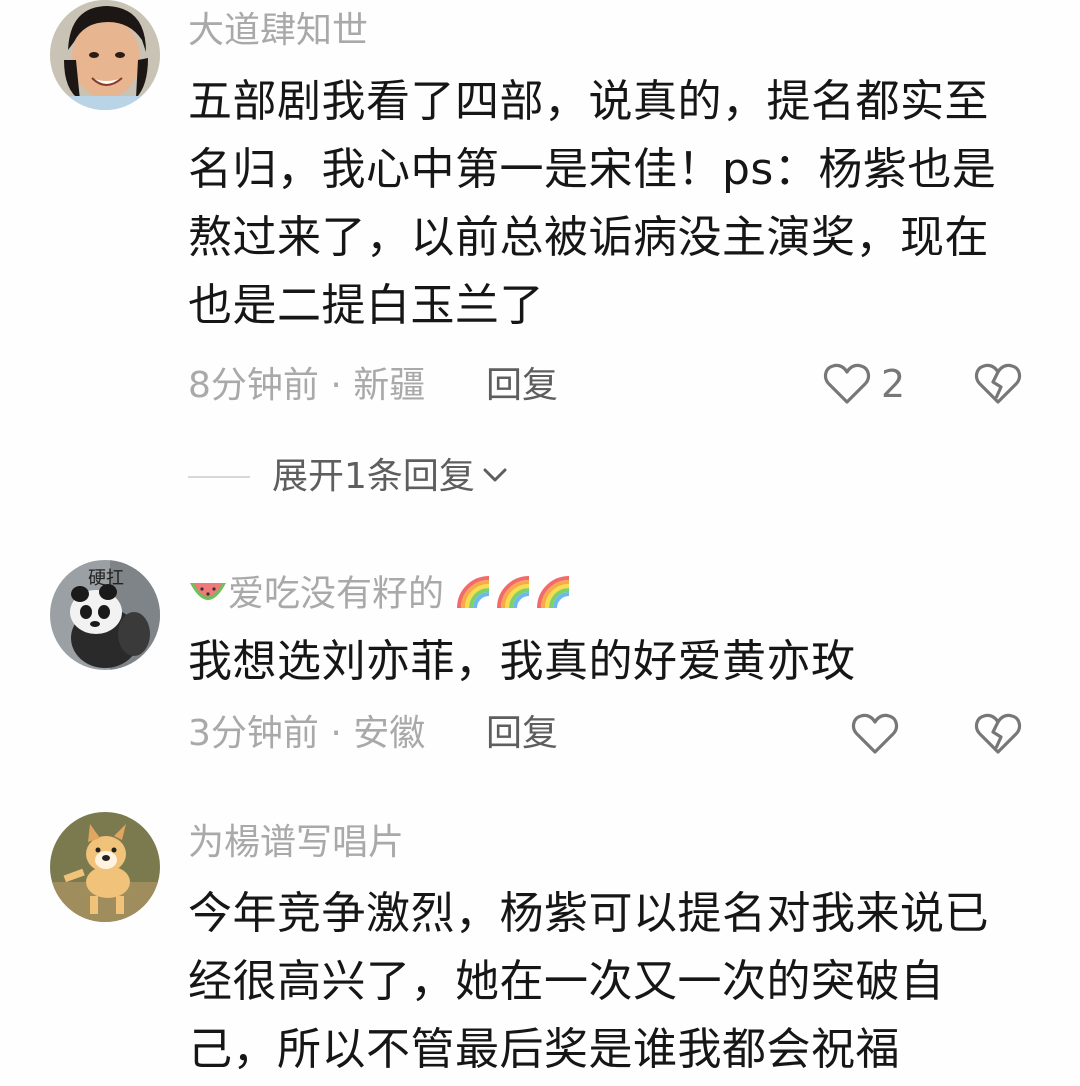  What do you see at coordinates (588, 237) in the screenshot?
I see `comment-text-line: 熬过来了，以前总被诟病没主演奖，现在` at bounding box center [588, 237].